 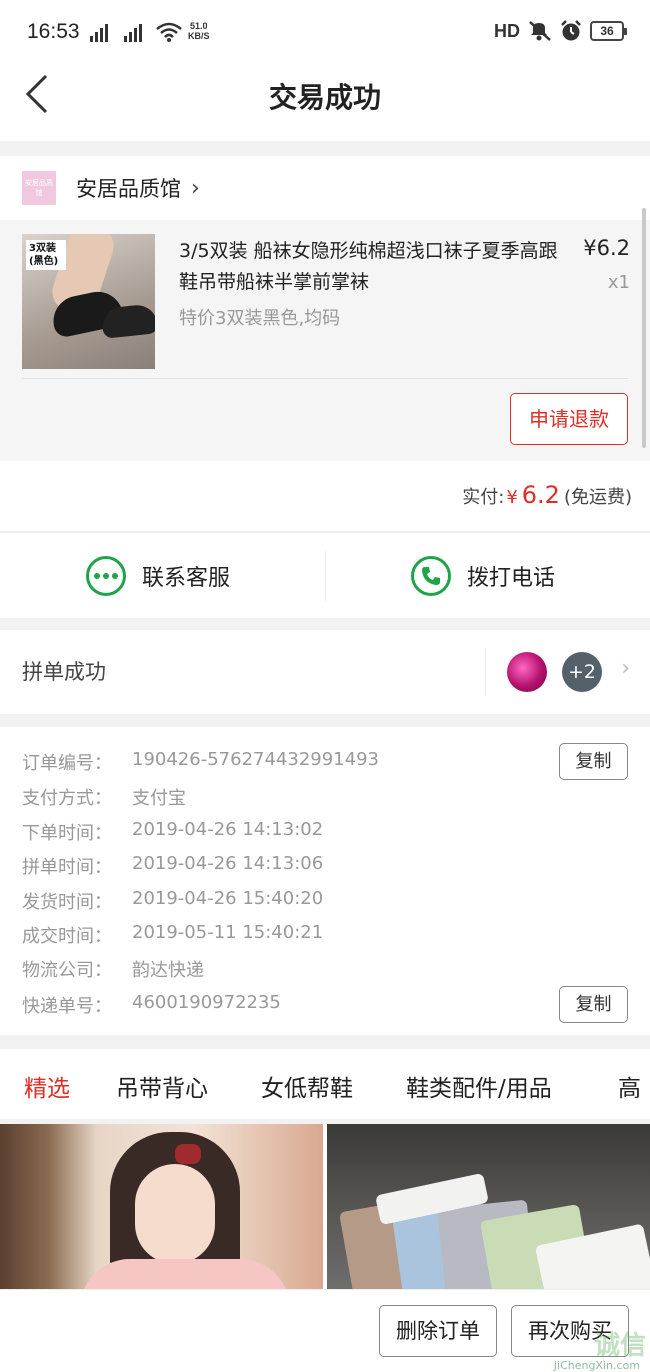 I want to click on paid-amount: 6.2, so click(x=540, y=495).